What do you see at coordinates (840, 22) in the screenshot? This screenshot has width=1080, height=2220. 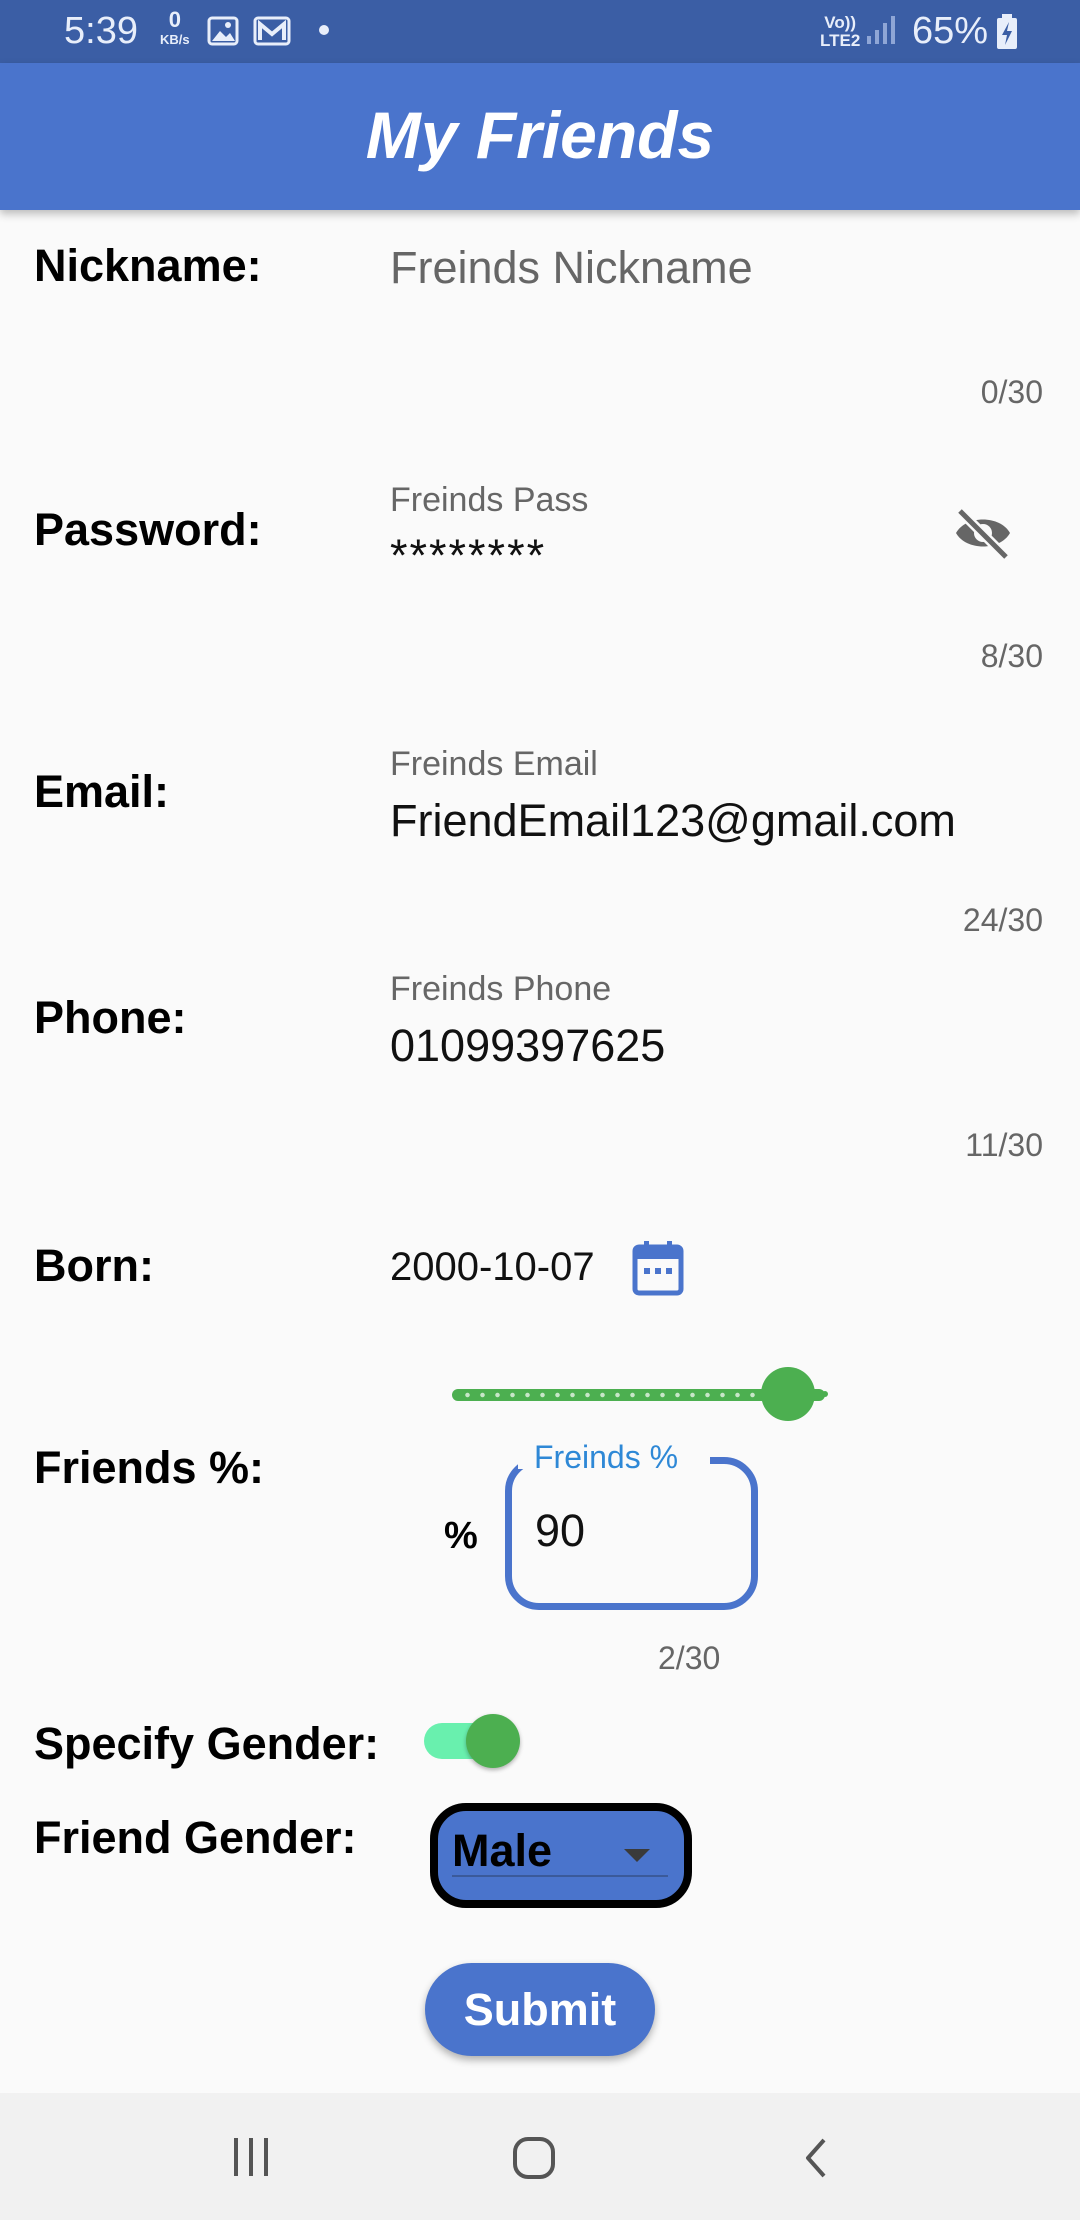 I see `network-volte: Vo))` at bounding box center [840, 22].